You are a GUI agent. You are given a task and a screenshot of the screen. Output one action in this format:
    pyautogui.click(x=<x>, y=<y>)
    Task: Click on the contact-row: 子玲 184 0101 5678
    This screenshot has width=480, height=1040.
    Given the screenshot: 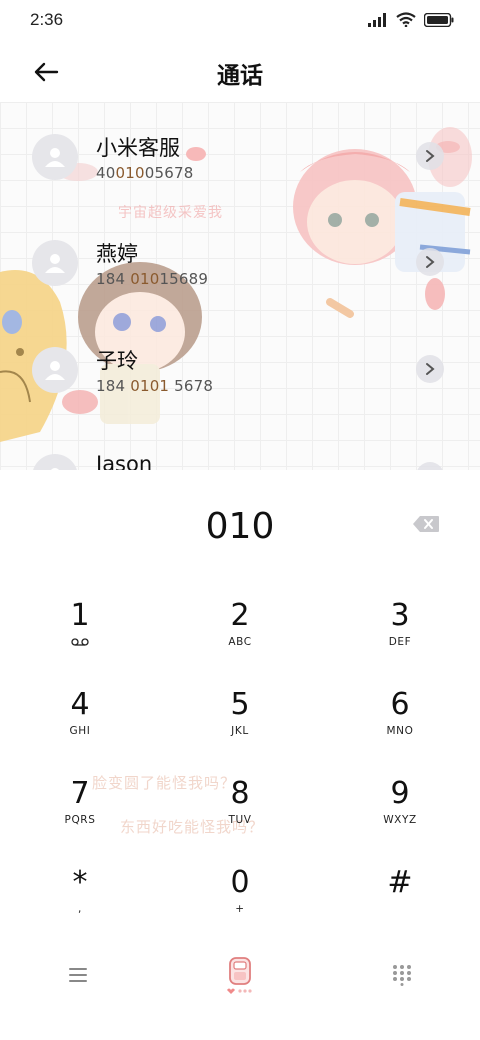 What is the action you would take?
    pyautogui.click(x=240, y=397)
    